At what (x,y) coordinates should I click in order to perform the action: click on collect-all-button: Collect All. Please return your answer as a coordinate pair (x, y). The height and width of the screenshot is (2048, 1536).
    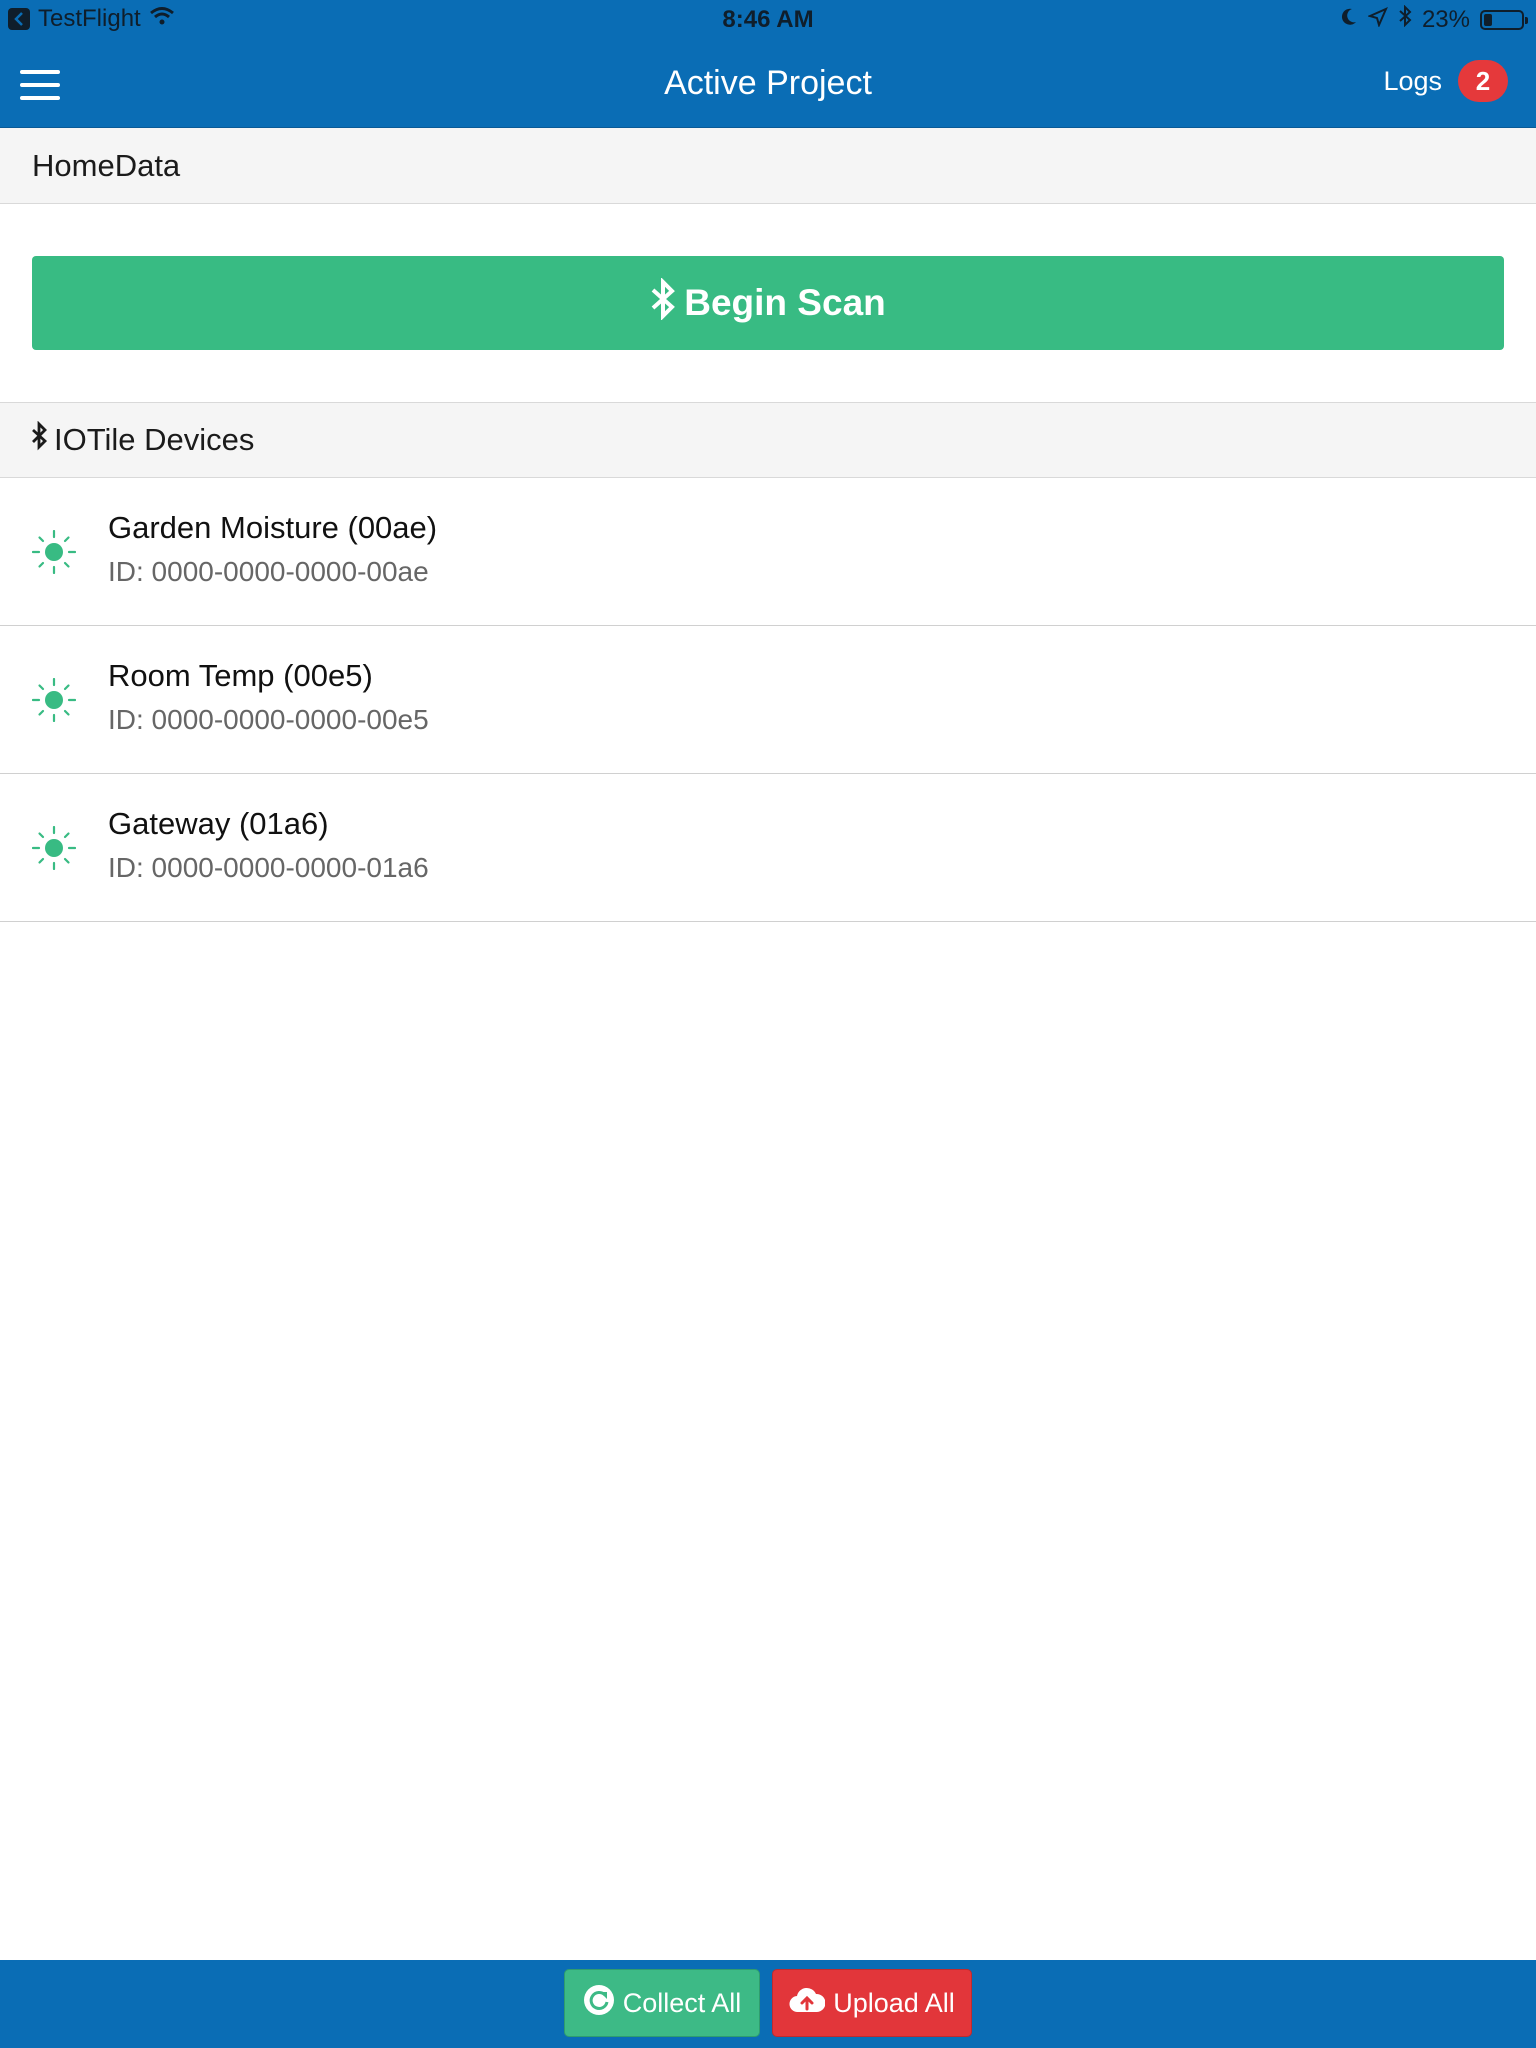
    Looking at the image, I should click on (662, 2003).